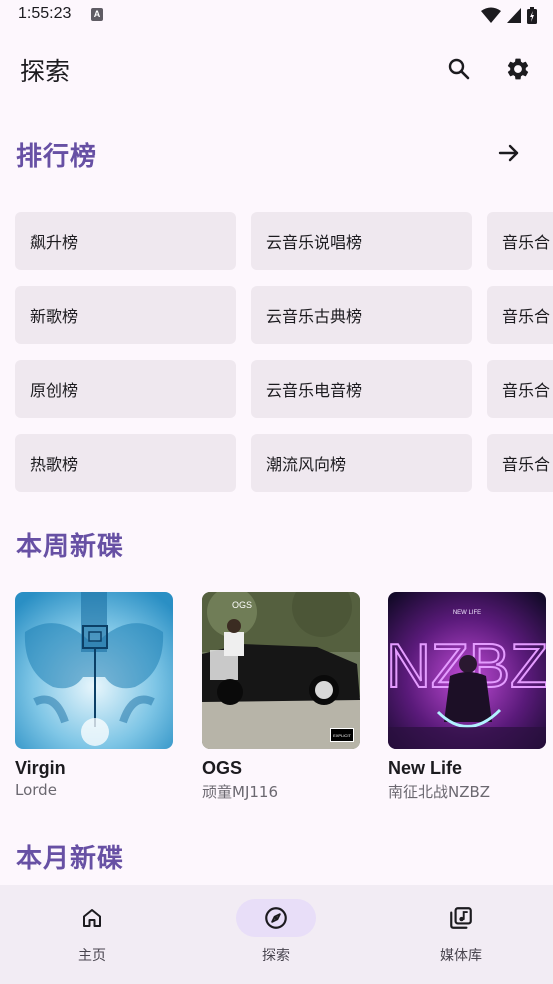 The image size is (553, 984). What do you see at coordinates (361, 463) in the screenshot?
I see `chart-item: 潮流风向榜` at bounding box center [361, 463].